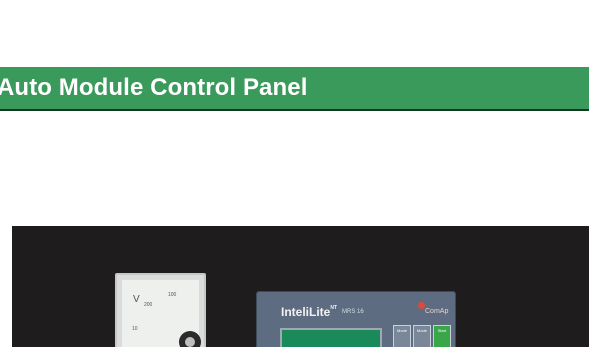  I want to click on page-title: Auto Module Control Panel, so click(154, 87).